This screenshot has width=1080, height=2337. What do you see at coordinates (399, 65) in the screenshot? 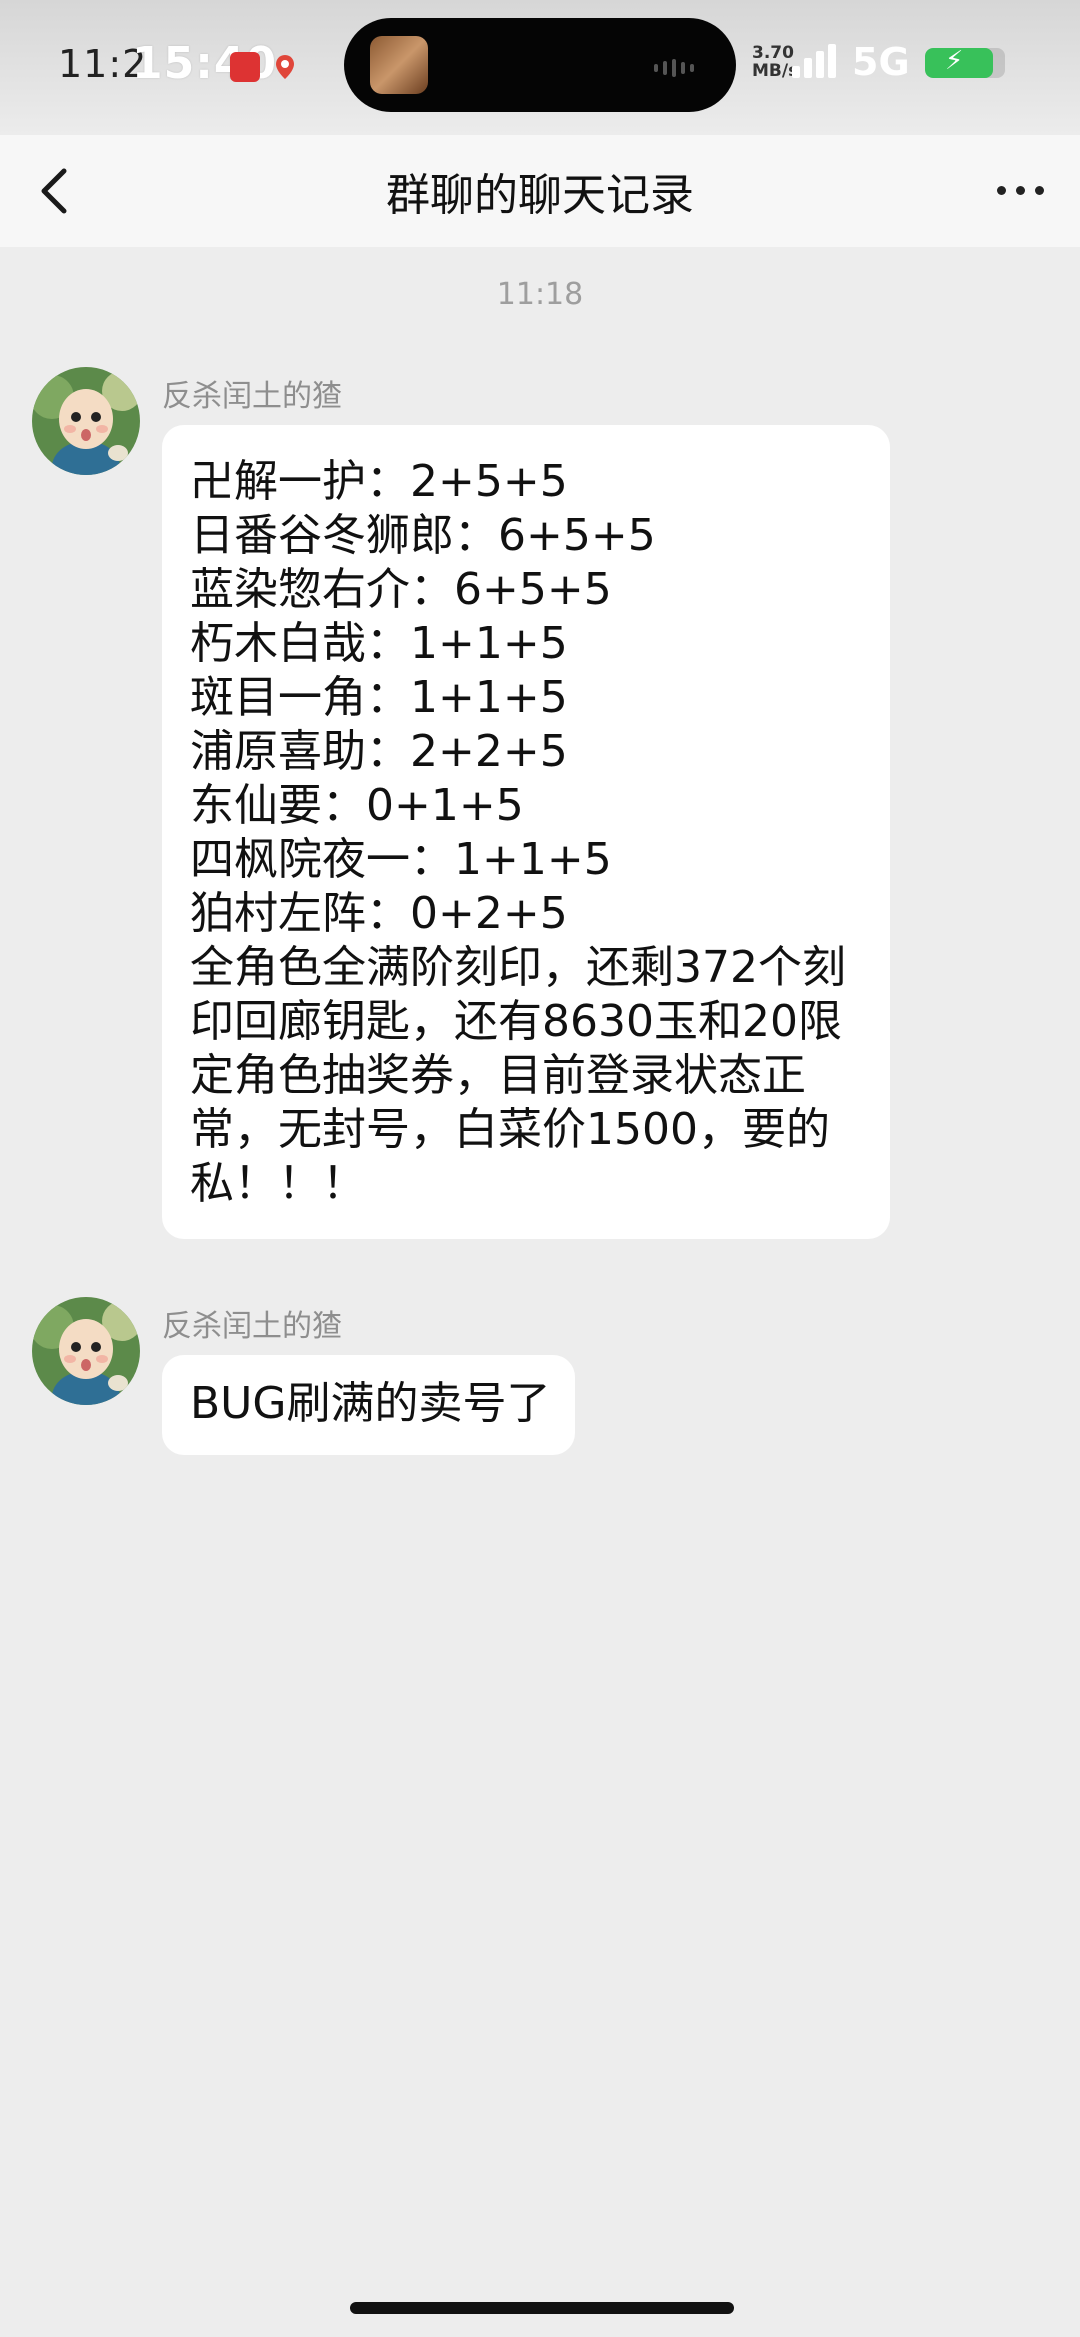
I see `media-thumbnail` at bounding box center [399, 65].